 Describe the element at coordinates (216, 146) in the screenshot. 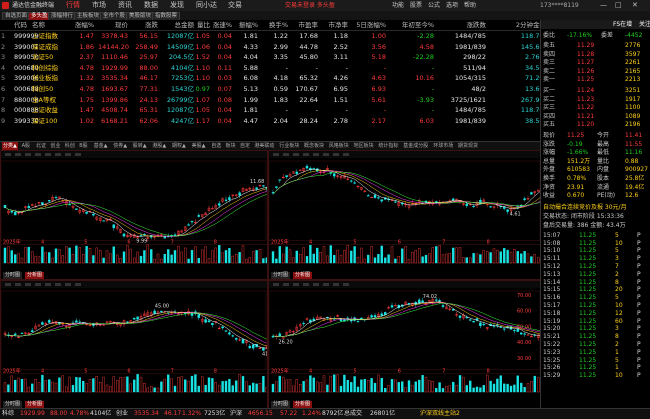

I see `category-tab: 自选` at that location.